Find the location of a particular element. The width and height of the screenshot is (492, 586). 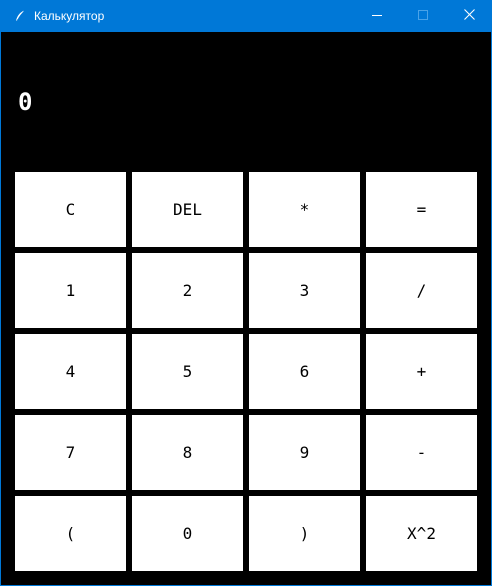

digit-4-button: 4 is located at coordinates (70, 371).